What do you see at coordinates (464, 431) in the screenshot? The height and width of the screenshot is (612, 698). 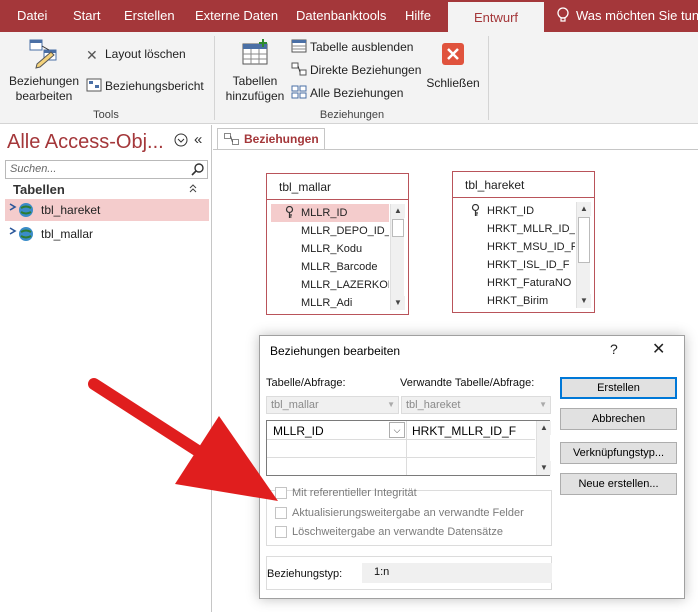 I see `right-field-cell: HRKT_MLLR_ID_F` at bounding box center [464, 431].